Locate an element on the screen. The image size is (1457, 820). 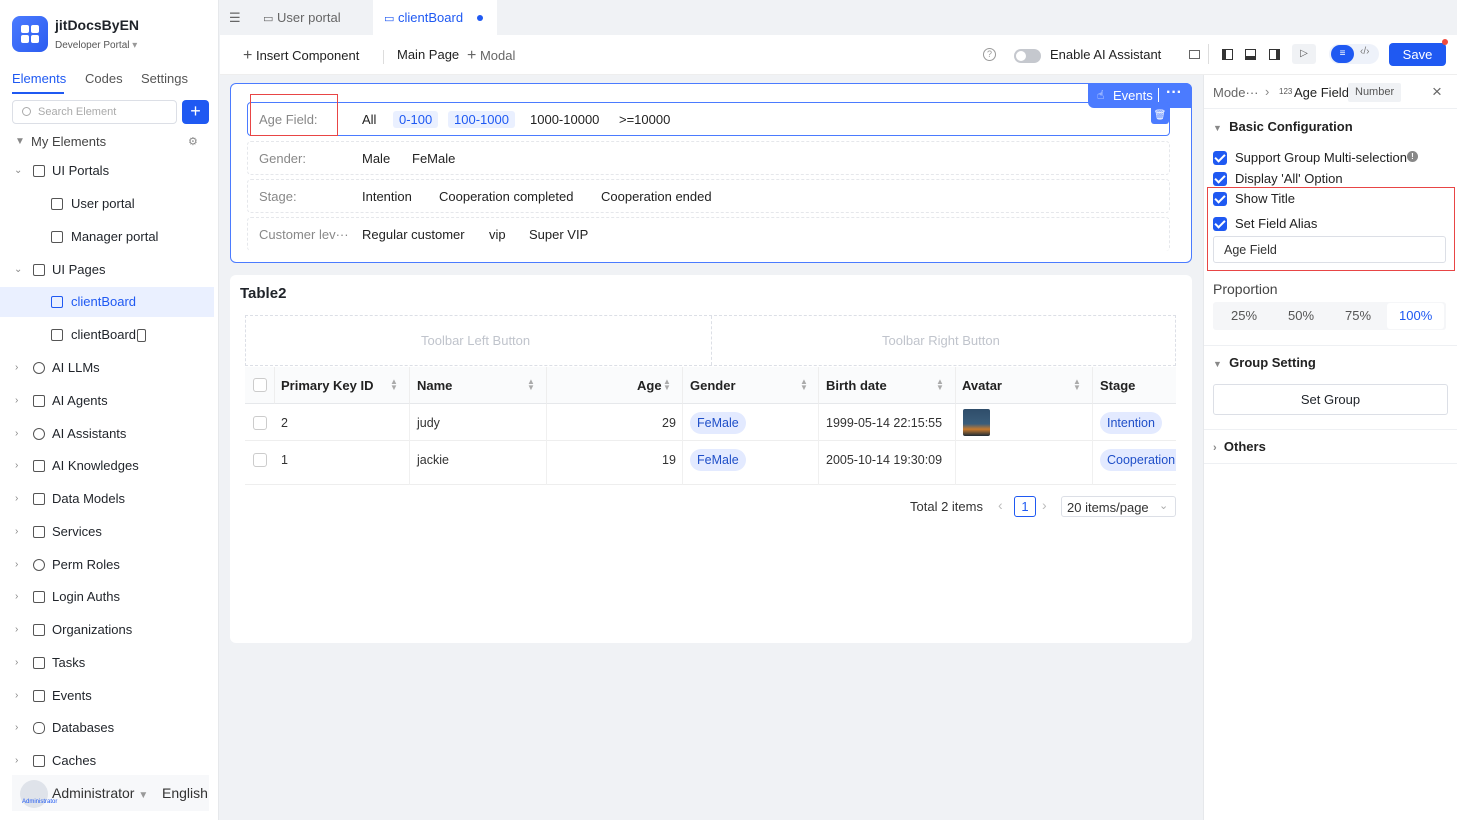
insert-component-button: + Insert Component is located at coordinates (301, 56).